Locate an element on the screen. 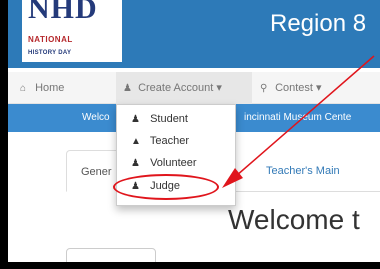  info-welcome-text: Welco is located at coordinates (96, 117).